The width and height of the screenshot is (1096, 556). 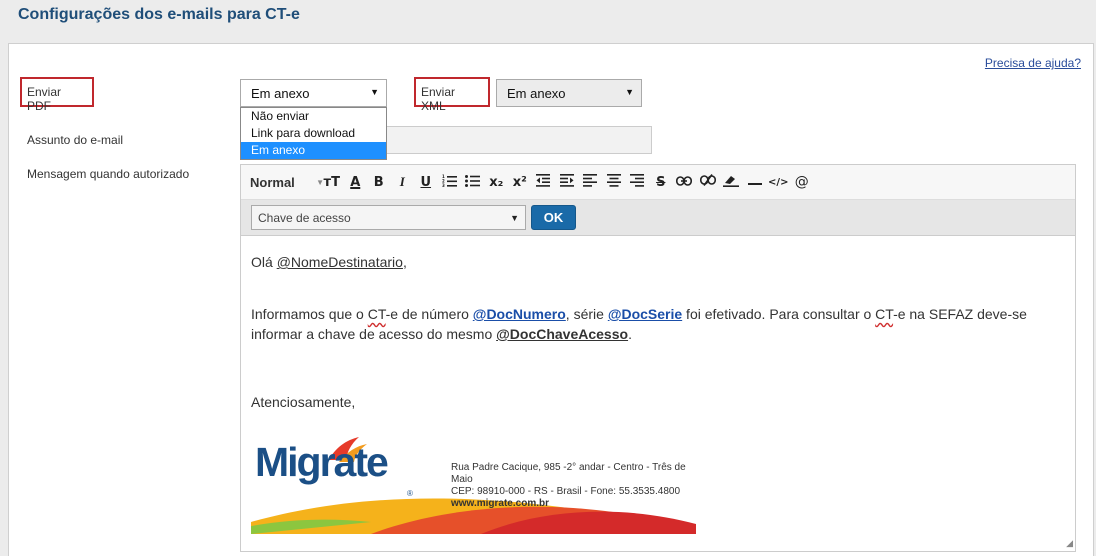 I want to click on superscript-icon: x², so click(x=520, y=182).